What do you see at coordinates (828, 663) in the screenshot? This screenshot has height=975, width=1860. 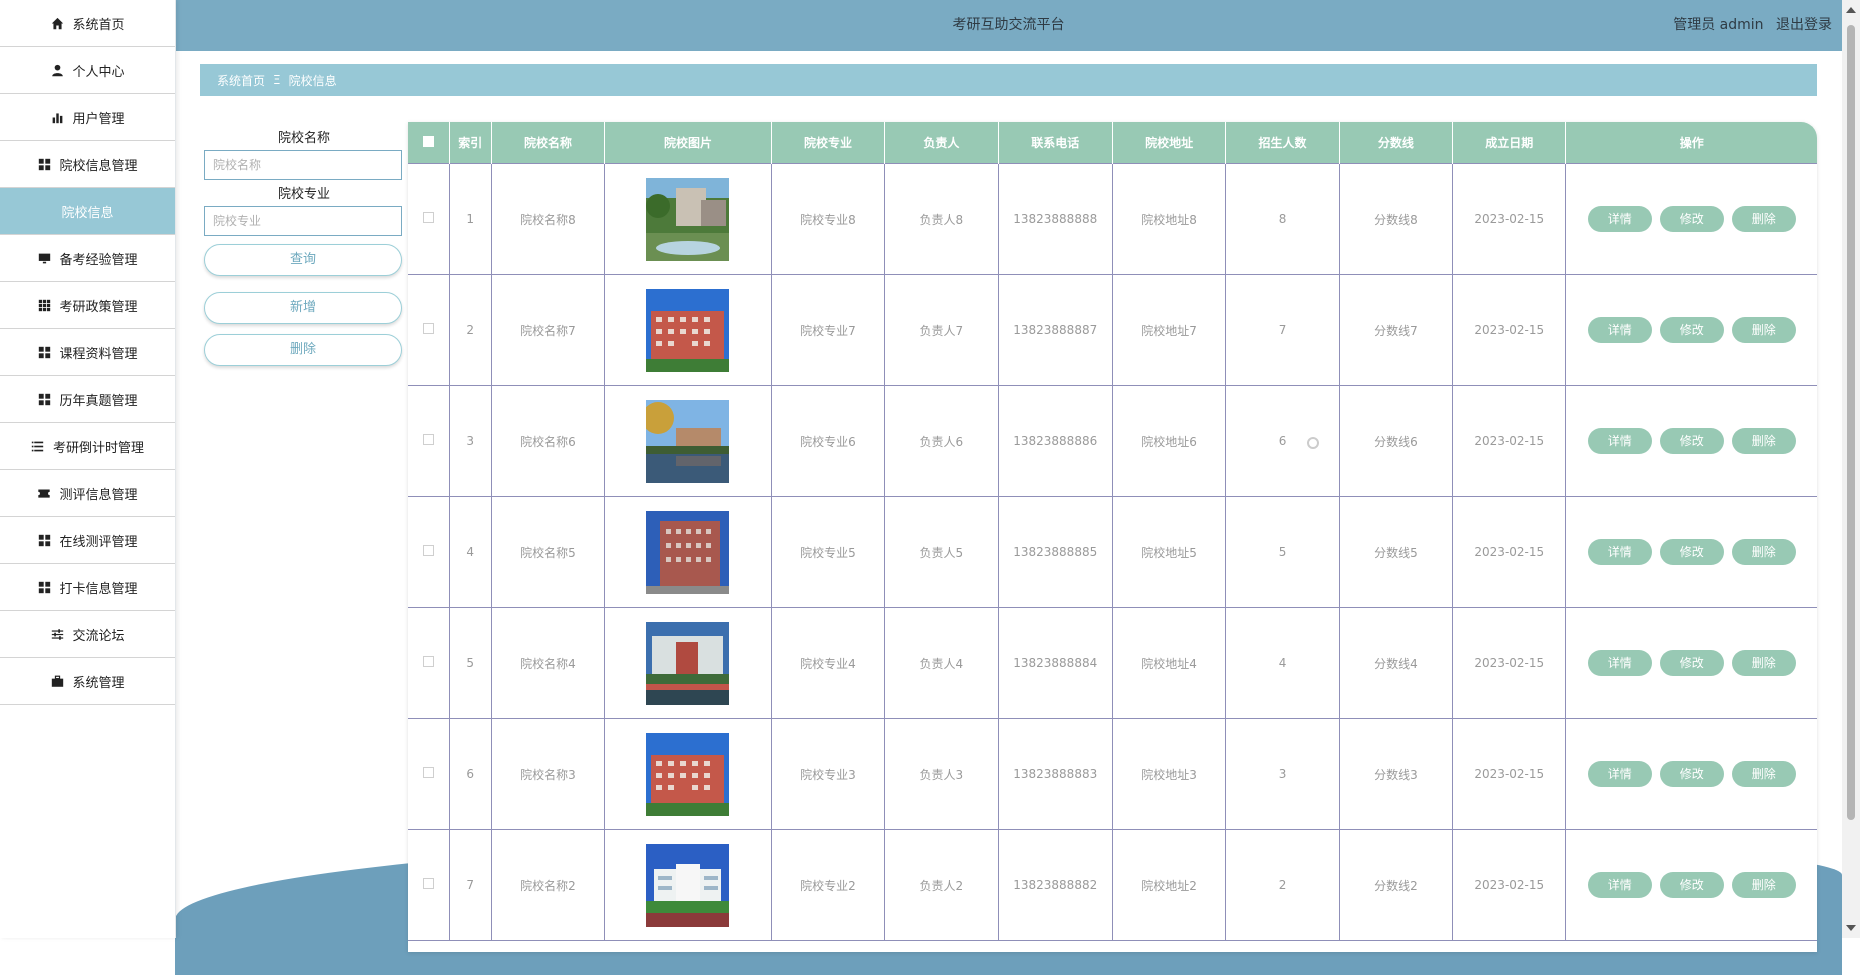 I see `cell-major: 院校专业4` at bounding box center [828, 663].